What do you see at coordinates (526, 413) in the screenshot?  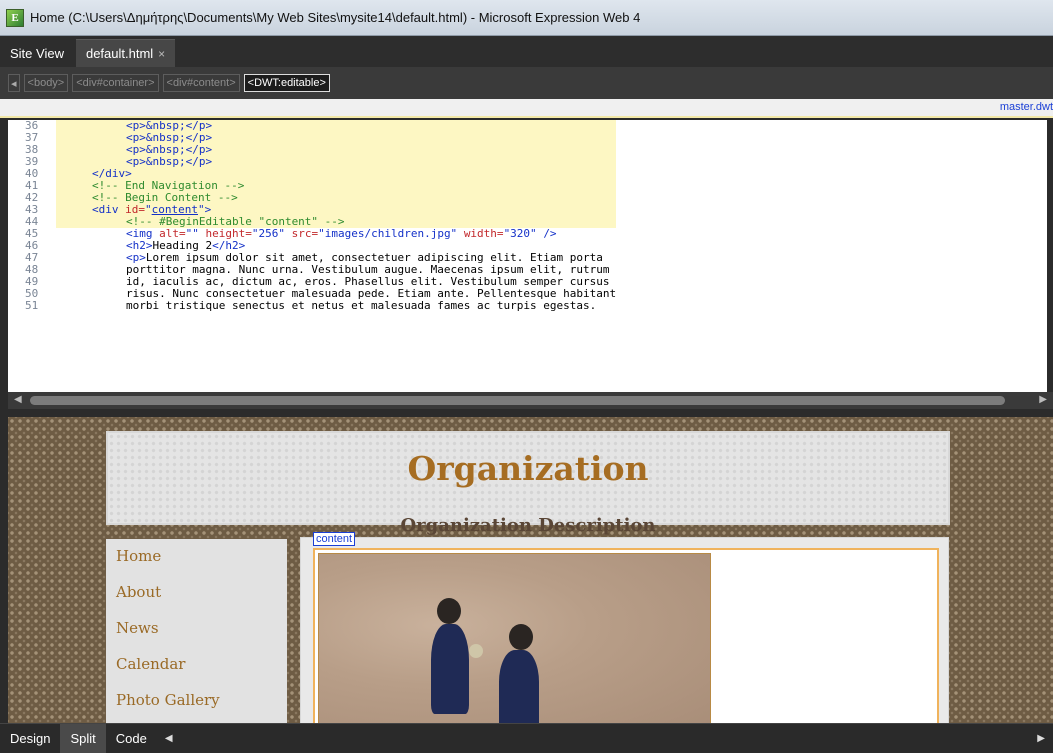 I see `split-divider` at bounding box center [526, 413].